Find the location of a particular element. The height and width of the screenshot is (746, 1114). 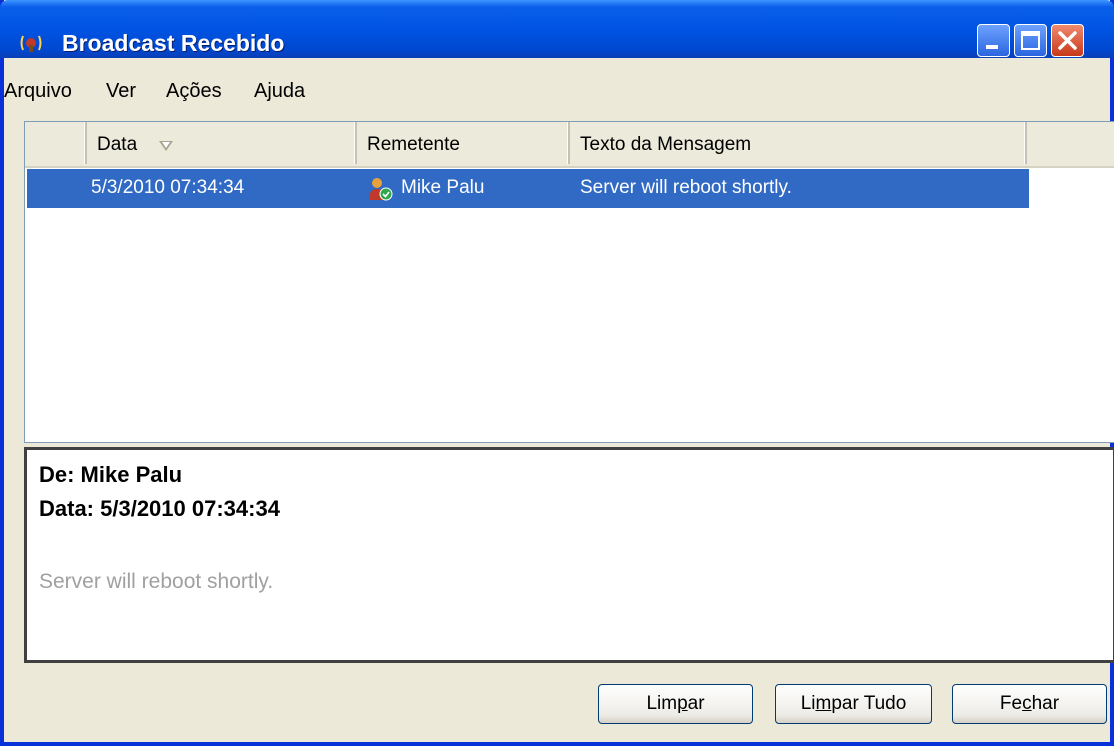

column-header-remetente-label: Remetente is located at coordinates (413, 144).